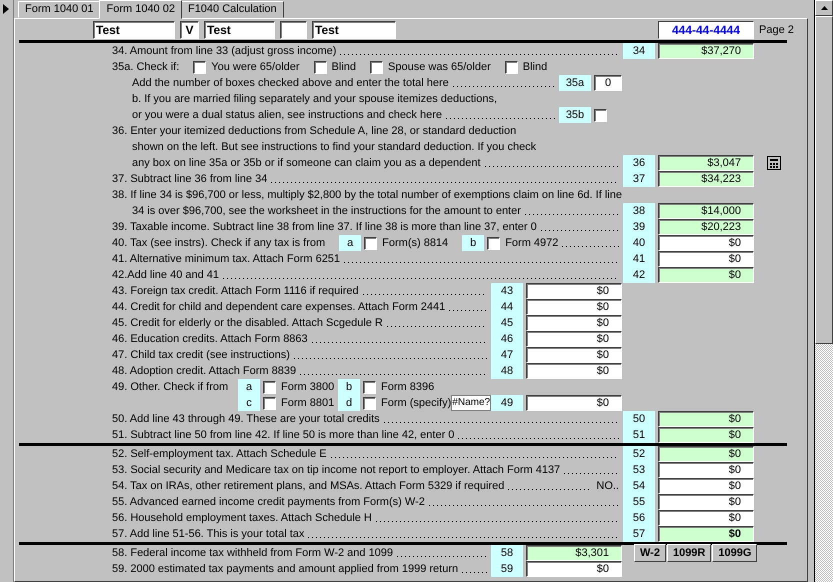  Describe the element at coordinates (334, 147) in the screenshot. I see `line-text: shown on the left. But see instructions to find your standard deduction. If you check` at that location.